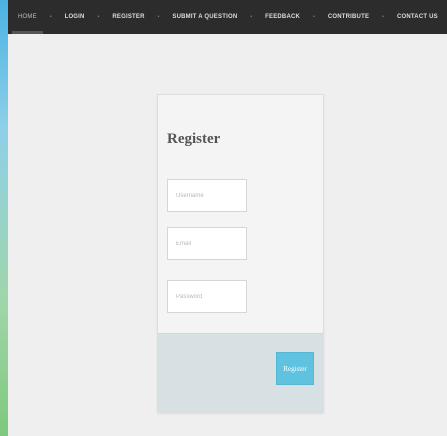 The height and width of the screenshot is (436, 447). Describe the element at coordinates (27, 17) in the screenshot. I see `nav-item-home: HOME` at that location.